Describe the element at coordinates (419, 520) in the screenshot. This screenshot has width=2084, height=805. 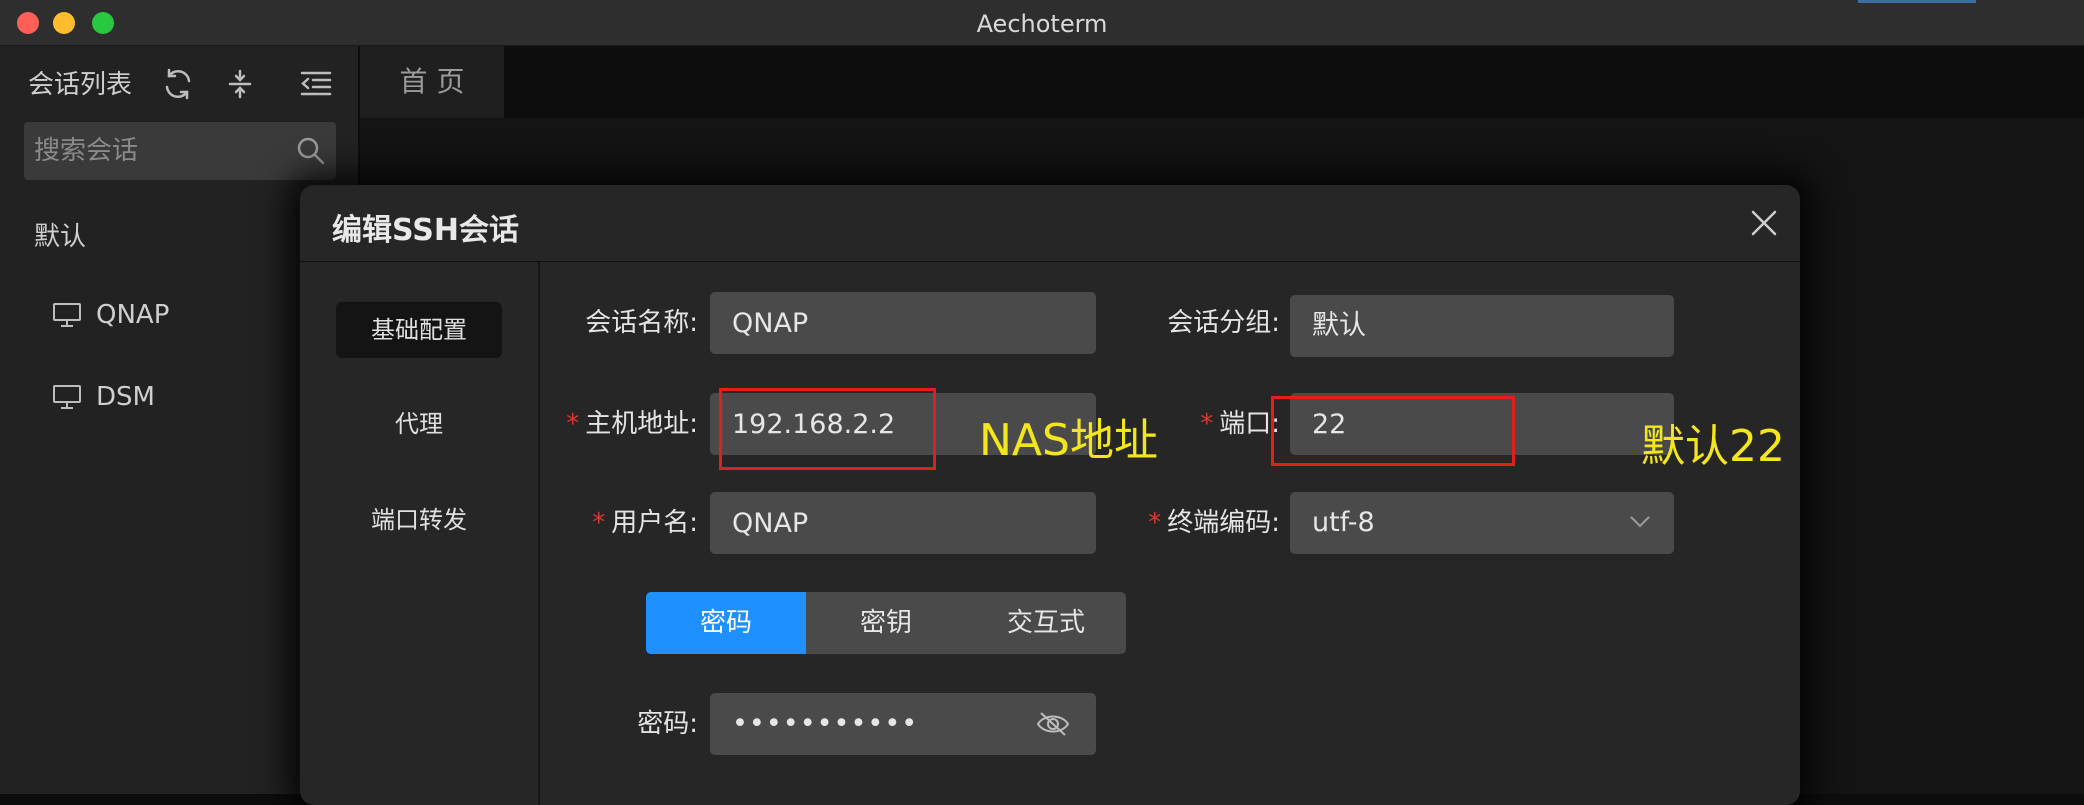
I see `nav-port-forwarding: 端口转发` at that location.